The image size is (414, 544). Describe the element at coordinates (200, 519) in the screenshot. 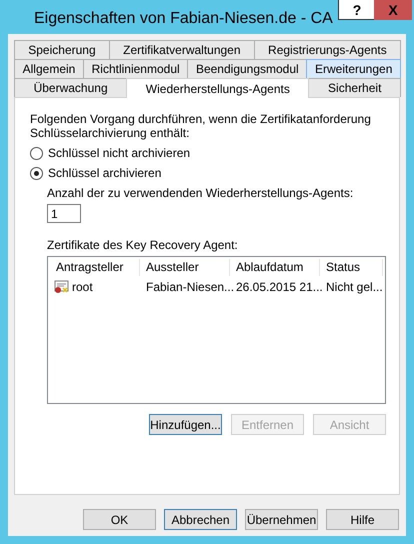

I see `dialog-button: Abbrechen` at that location.